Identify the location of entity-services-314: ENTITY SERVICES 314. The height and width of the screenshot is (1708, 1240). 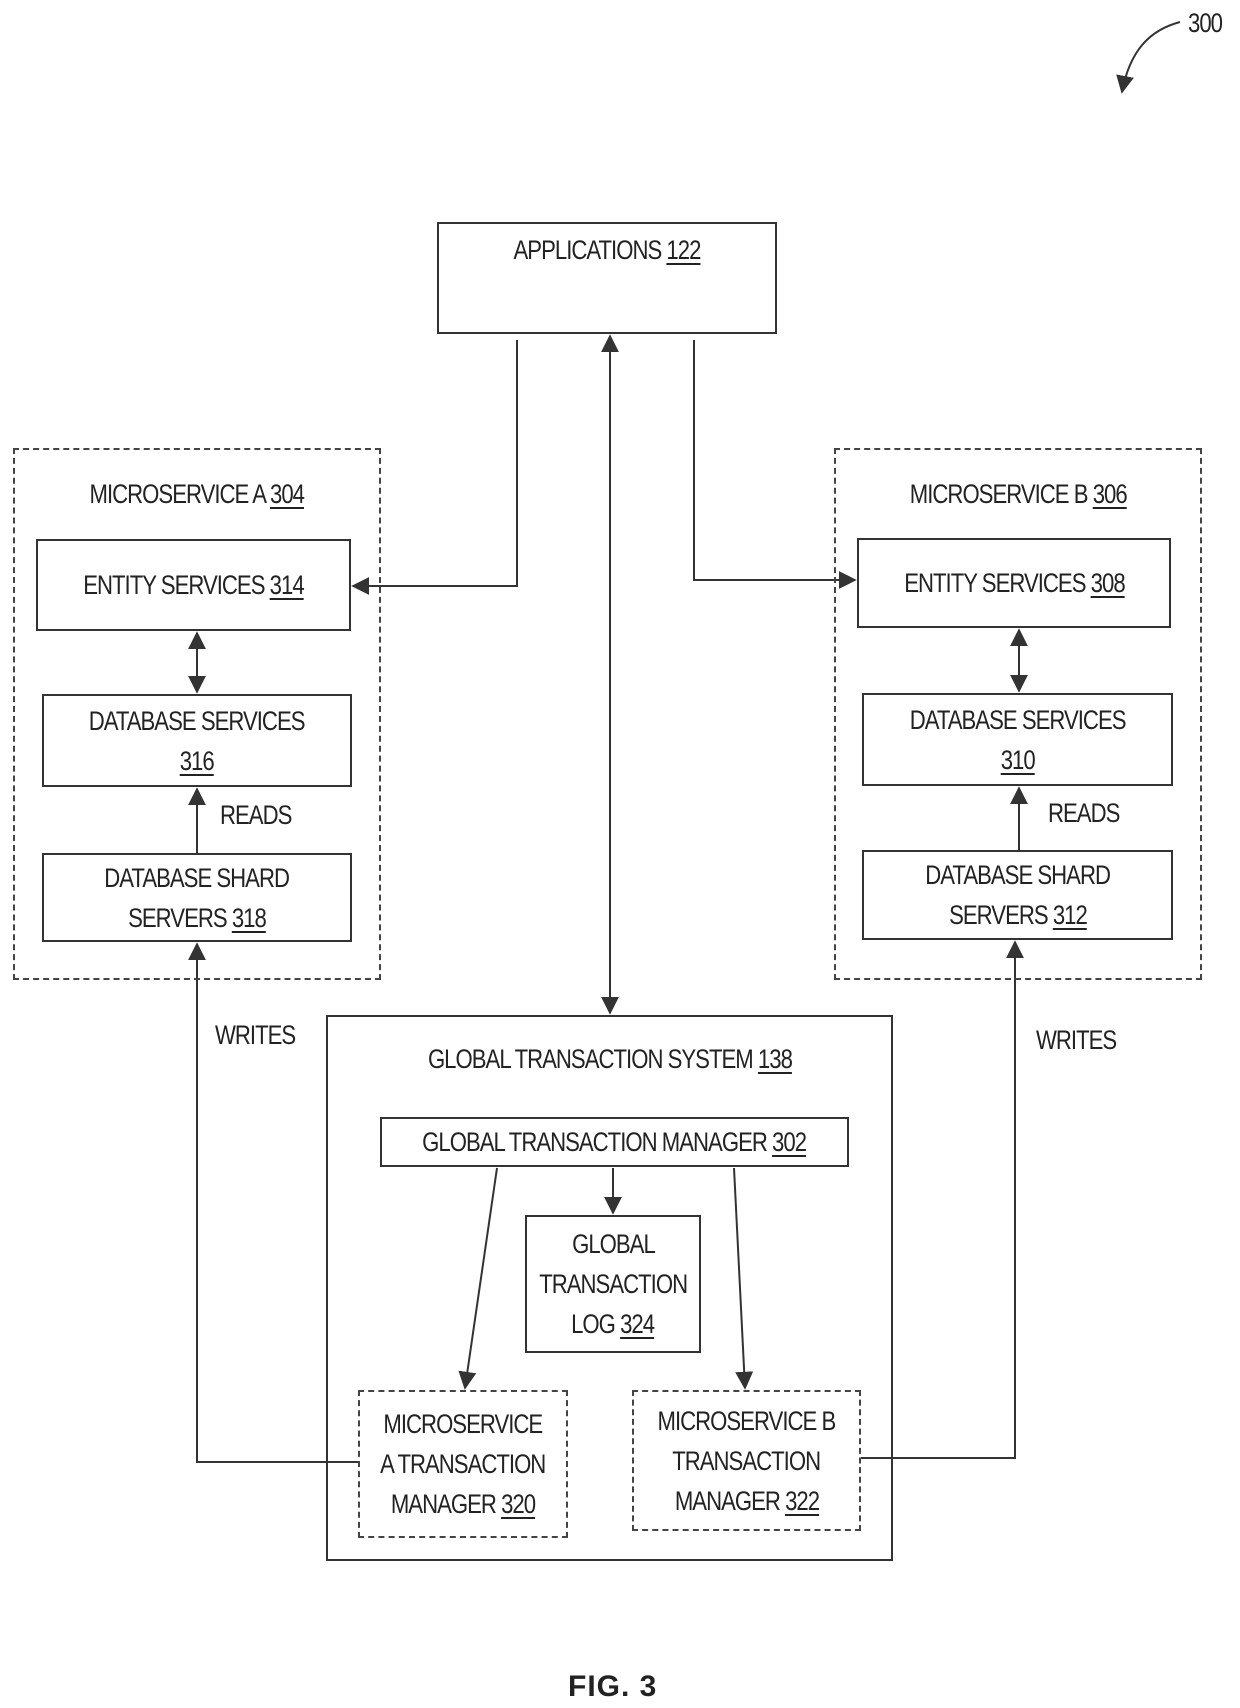
(193, 585).